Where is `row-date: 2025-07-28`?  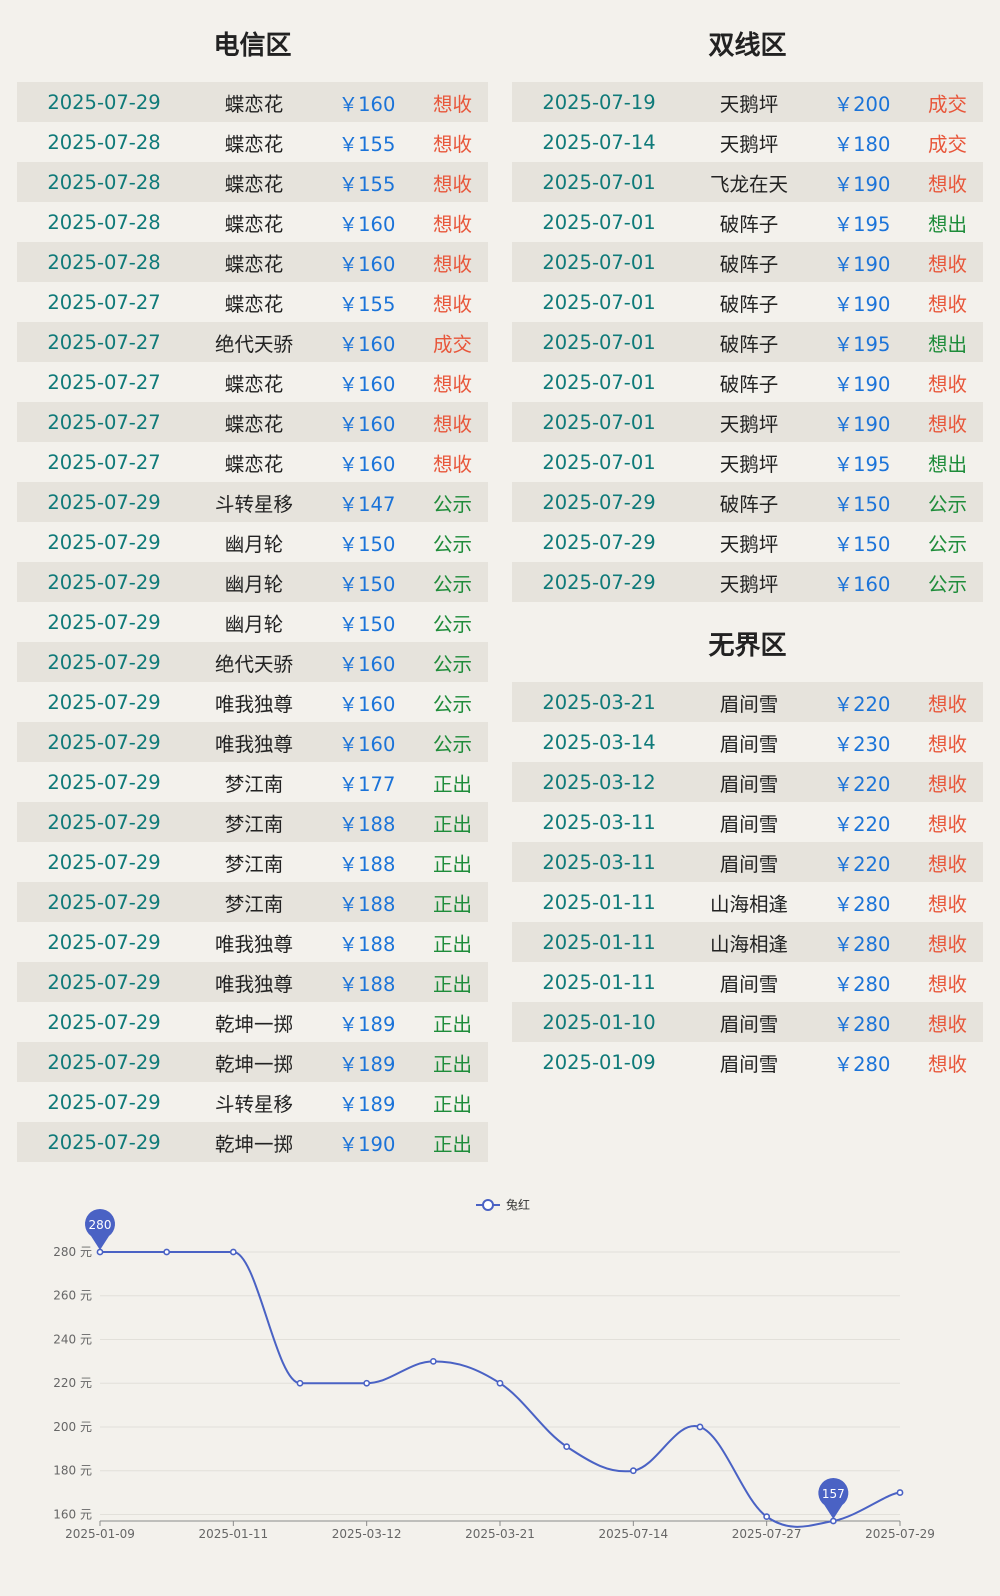
row-date: 2025-07-28 is located at coordinates (104, 142).